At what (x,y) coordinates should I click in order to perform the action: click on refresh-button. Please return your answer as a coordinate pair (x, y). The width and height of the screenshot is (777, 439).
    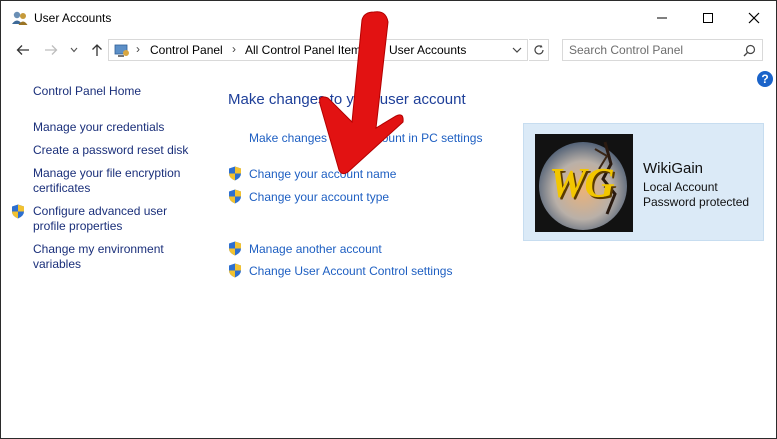
    Looking at the image, I should click on (539, 50).